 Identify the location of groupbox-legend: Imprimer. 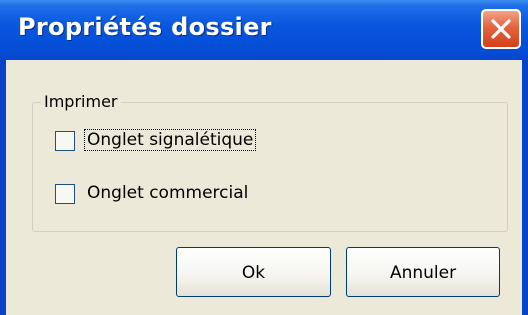
(81, 101).